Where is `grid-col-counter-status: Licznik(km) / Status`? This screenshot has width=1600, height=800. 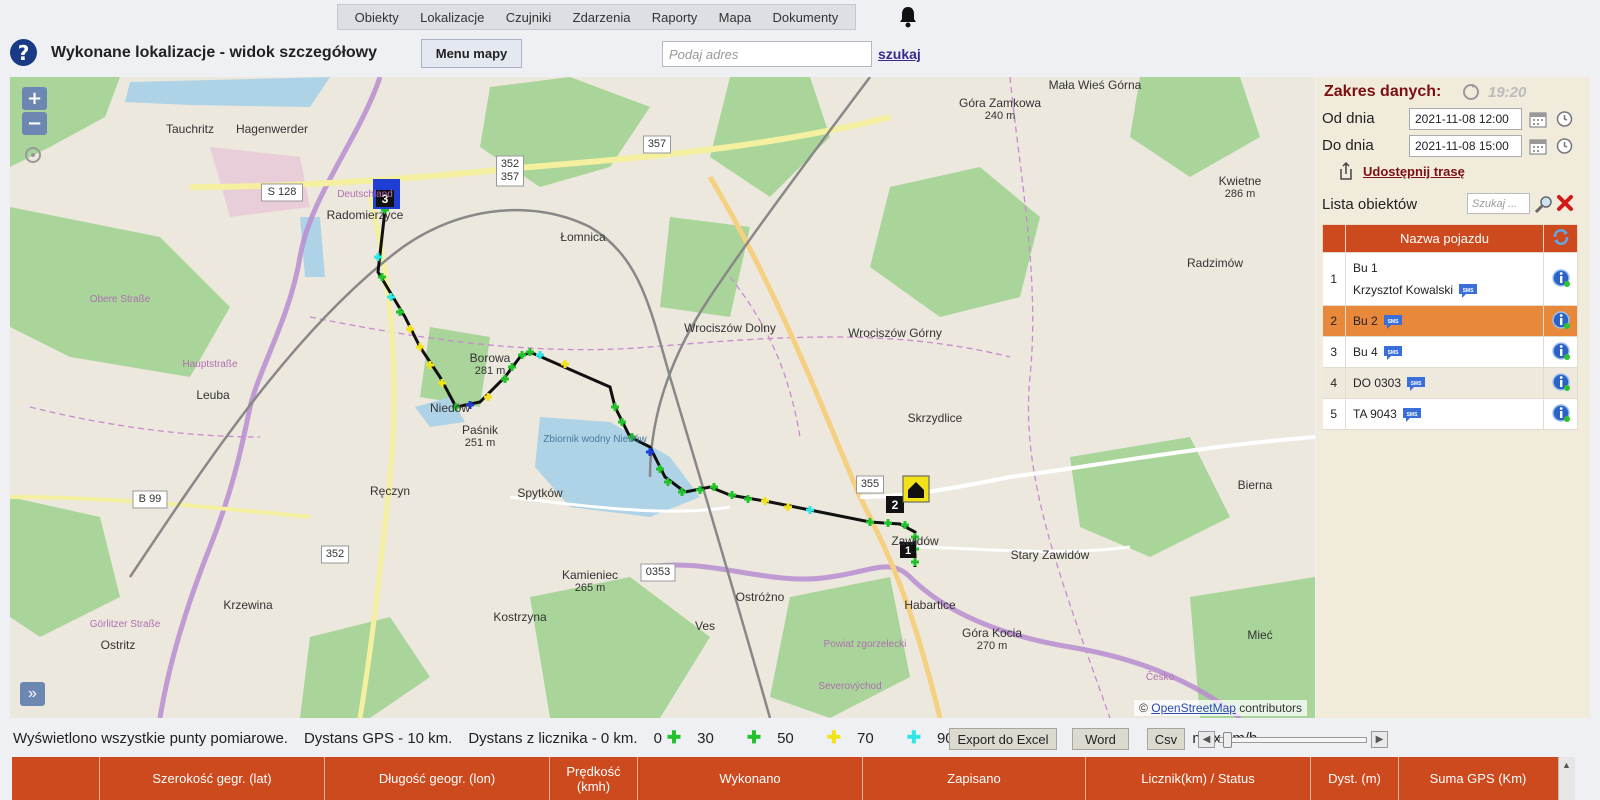 grid-col-counter-status: Licznik(km) / Status is located at coordinates (1198, 778).